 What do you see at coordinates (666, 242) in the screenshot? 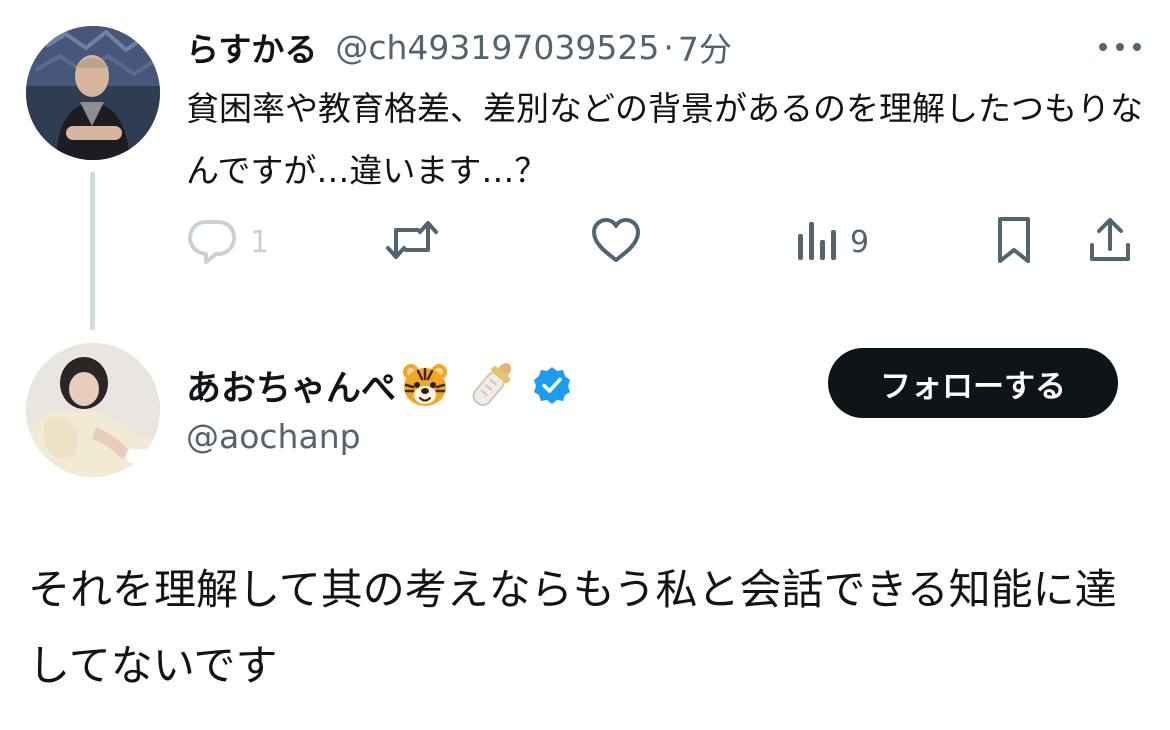
I see `reply-action-bar: 1 9` at bounding box center [666, 242].